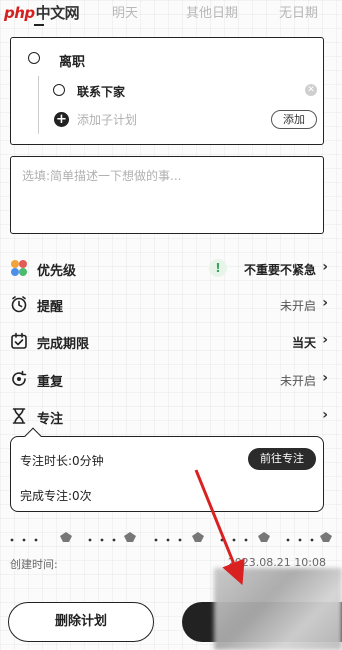 This screenshot has width=342, height=650. Describe the element at coordinates (19, 268) in the screenshot. I see `priority-icon` at that location.